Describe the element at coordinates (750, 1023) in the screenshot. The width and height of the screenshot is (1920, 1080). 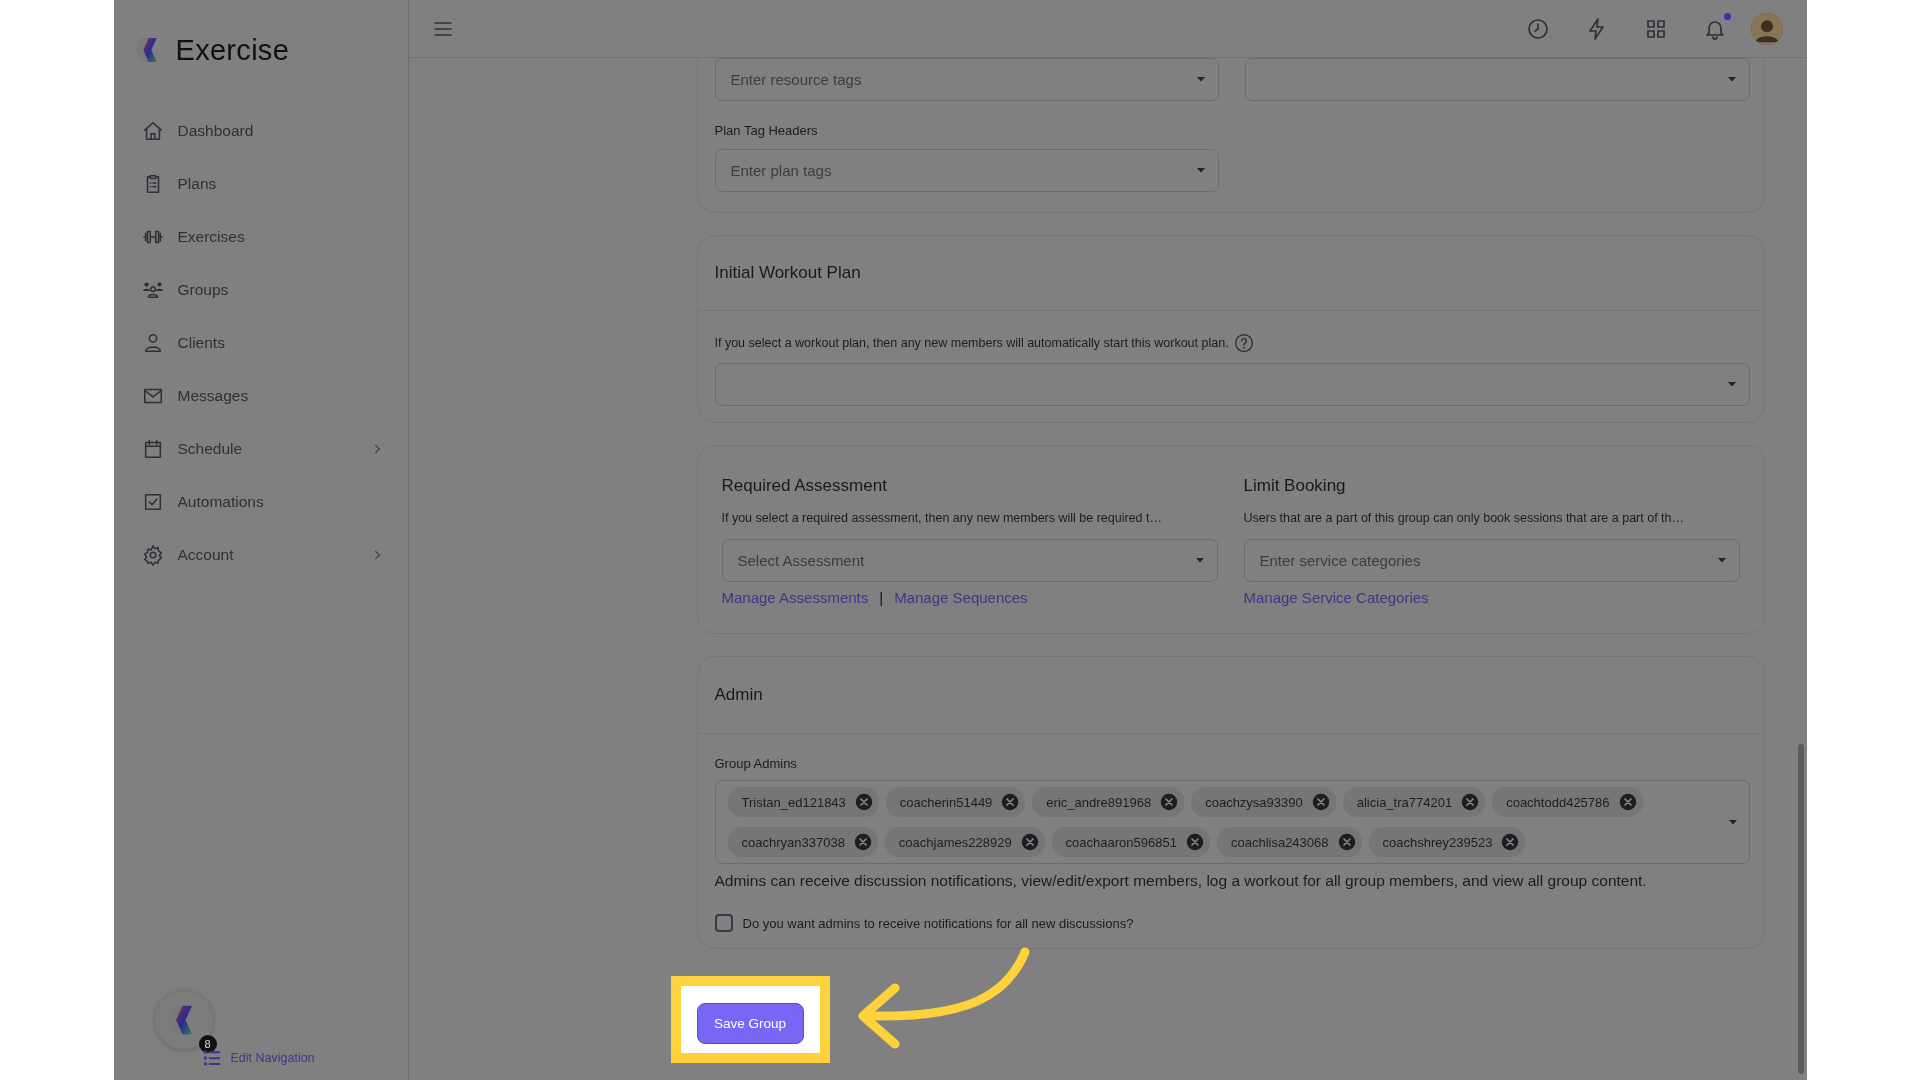
I see `save-button: Save Group` at that location.